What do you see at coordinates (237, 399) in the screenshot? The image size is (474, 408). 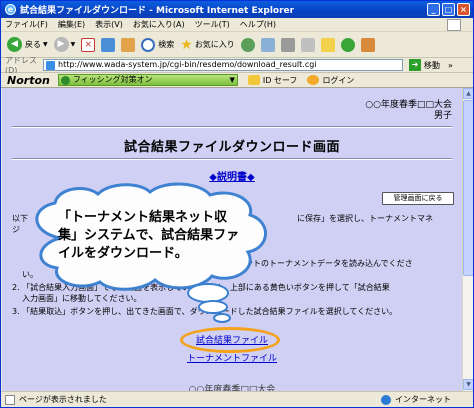 I see `status-bar: ページが表示されました インターネット` at bounding box center [237, 399].